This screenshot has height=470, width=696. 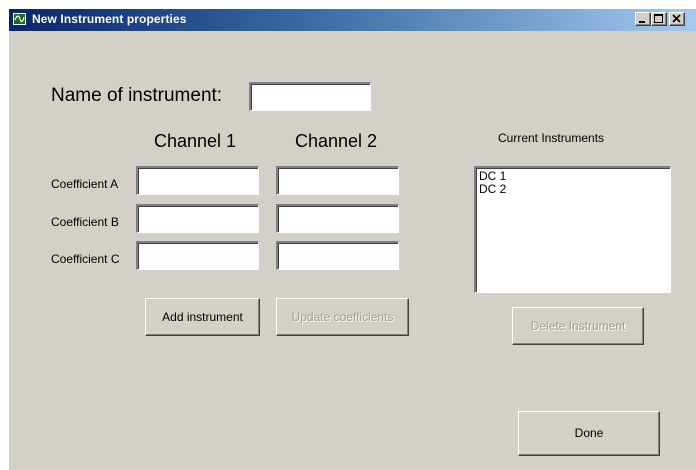 I want to click on coefficient-a-channel-2-field, so click(x=337, y=180).